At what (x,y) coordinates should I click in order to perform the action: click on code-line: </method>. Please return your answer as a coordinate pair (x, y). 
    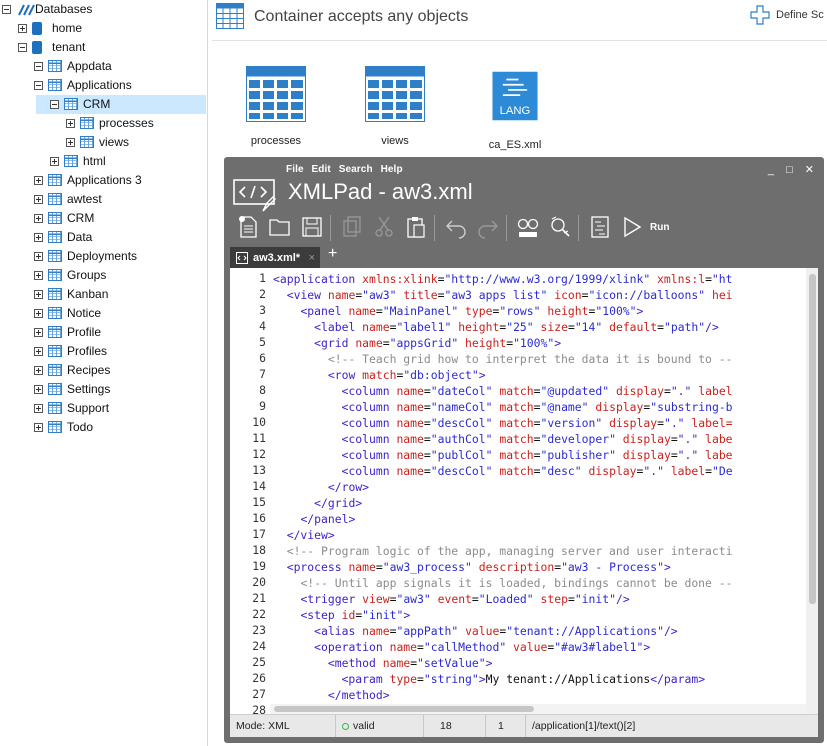
    Looking at the image, I should click on (331, 695).